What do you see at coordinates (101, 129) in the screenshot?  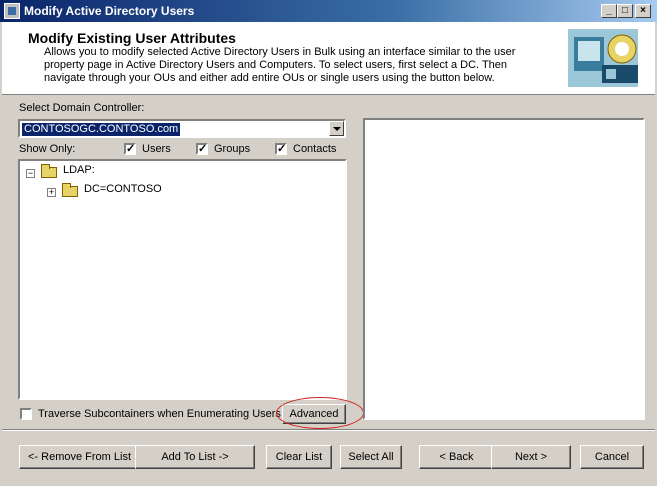 I see `domain-controller-value: CONTOSOGC.CONTOSO.com` at bounding box center [101, 129].